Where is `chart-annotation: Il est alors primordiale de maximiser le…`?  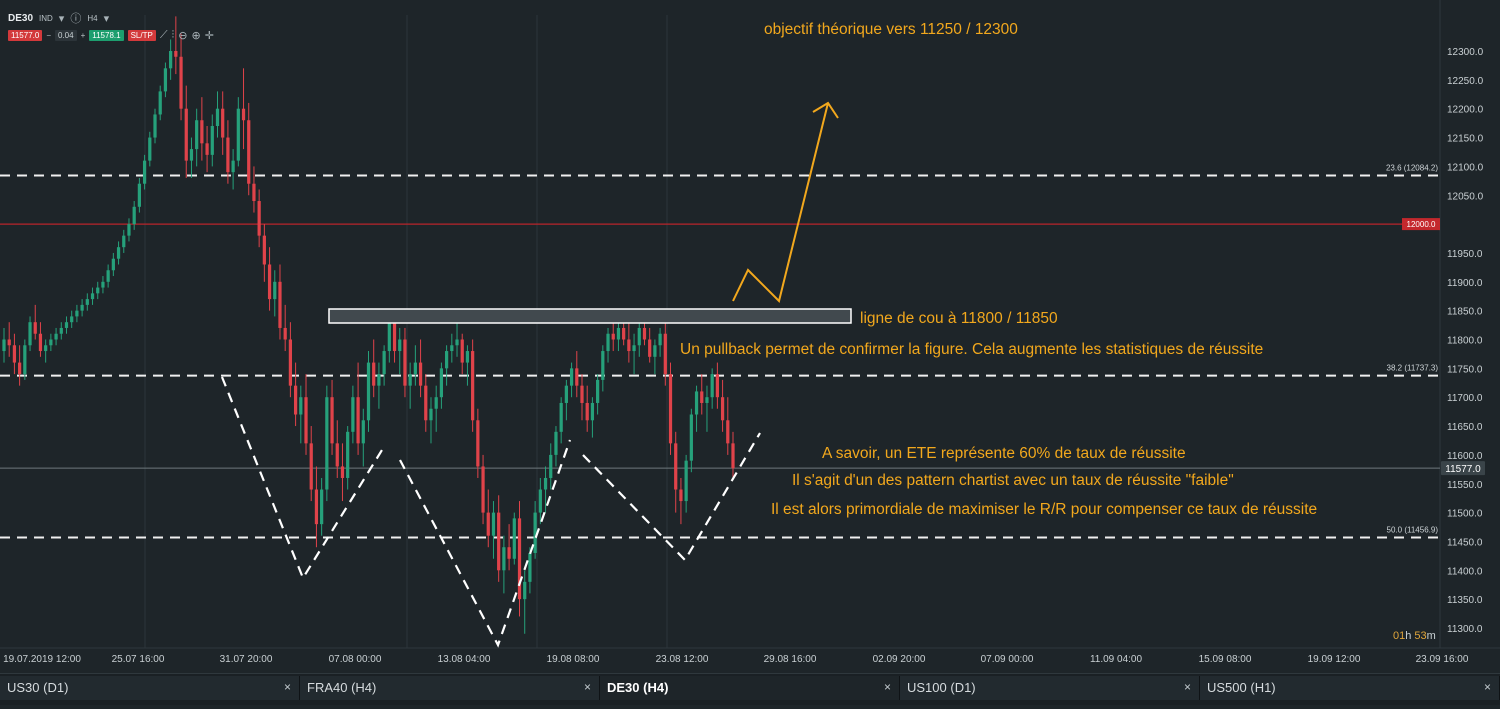 chart-annotation: Il est alors primordiale de maximiser le… is located at coordinates (1044, 509).